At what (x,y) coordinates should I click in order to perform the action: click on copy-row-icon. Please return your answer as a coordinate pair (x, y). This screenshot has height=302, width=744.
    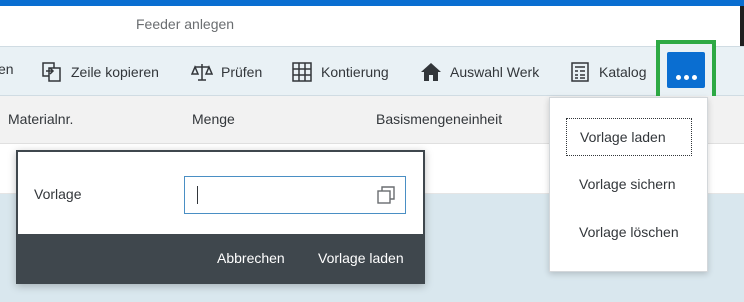
    Looking at the image, I should click on (51, 72).